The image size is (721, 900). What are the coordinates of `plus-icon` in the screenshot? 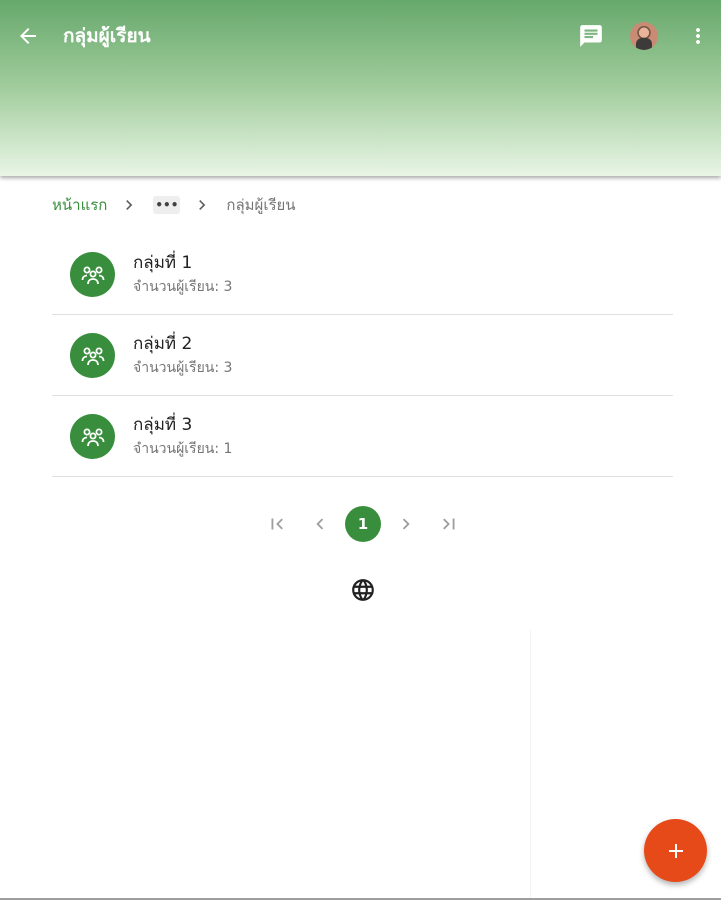 It's located at (675, 850).